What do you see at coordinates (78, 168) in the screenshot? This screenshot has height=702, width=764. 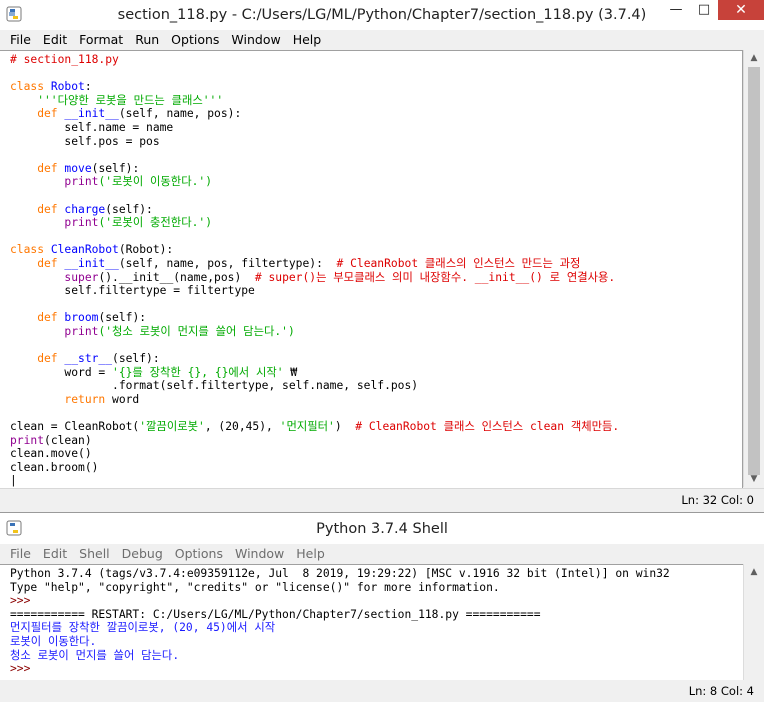 I see `code-token: move` at bounding box center [78, 168].